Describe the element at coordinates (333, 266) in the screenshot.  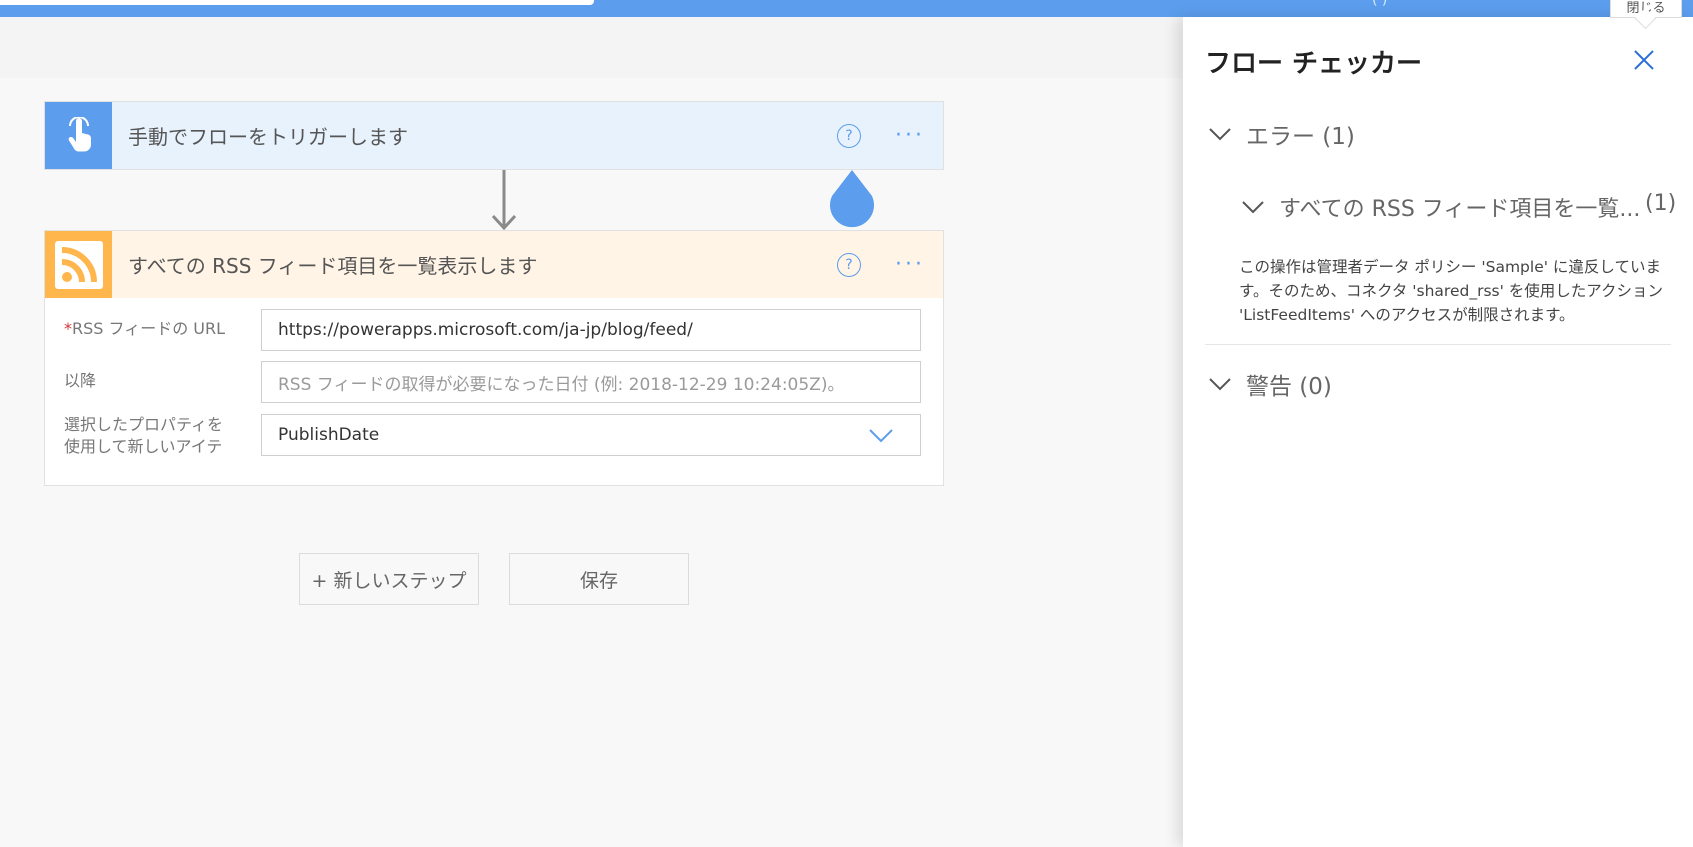
I see `rss-card-title: すべての RSS フィード項目を一覧表示します` at that location.